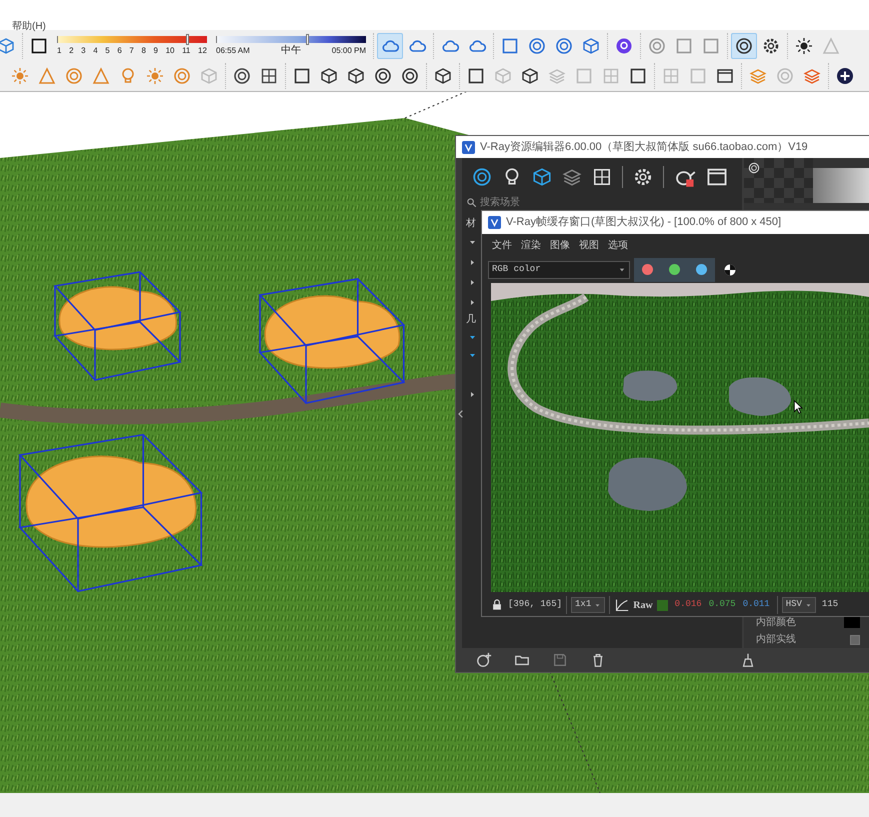 The width and height of the screenshot is (869, 817). What do you see at coordinates (725, 76) in the screenshot?
I see `window-icon` at bounding box center [725, 76].